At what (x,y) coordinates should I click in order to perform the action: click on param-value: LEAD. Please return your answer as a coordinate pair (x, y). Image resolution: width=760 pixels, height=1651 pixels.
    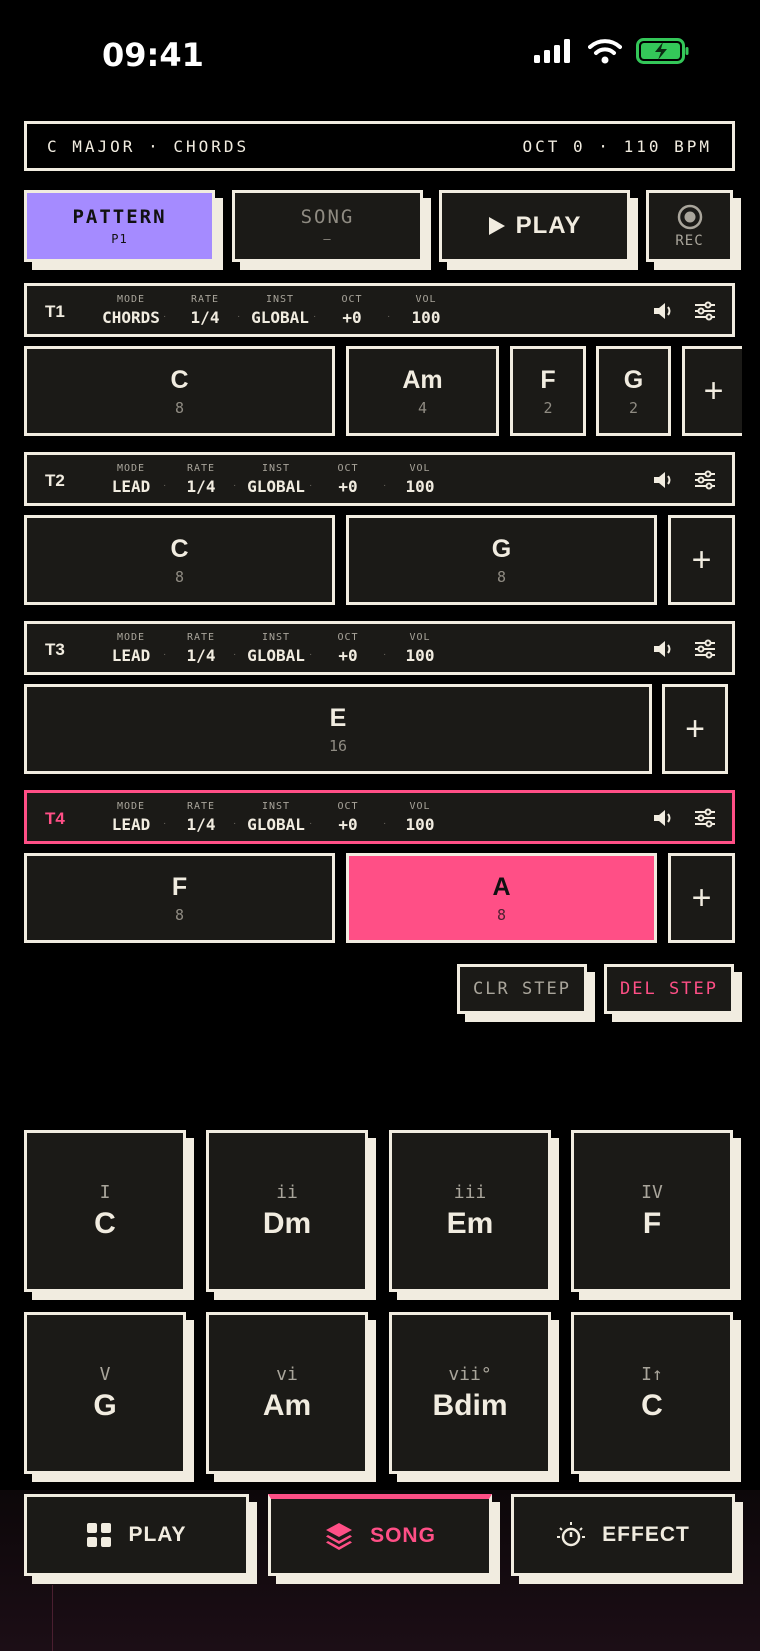
    Looking at the image, I should click on (131, 486).